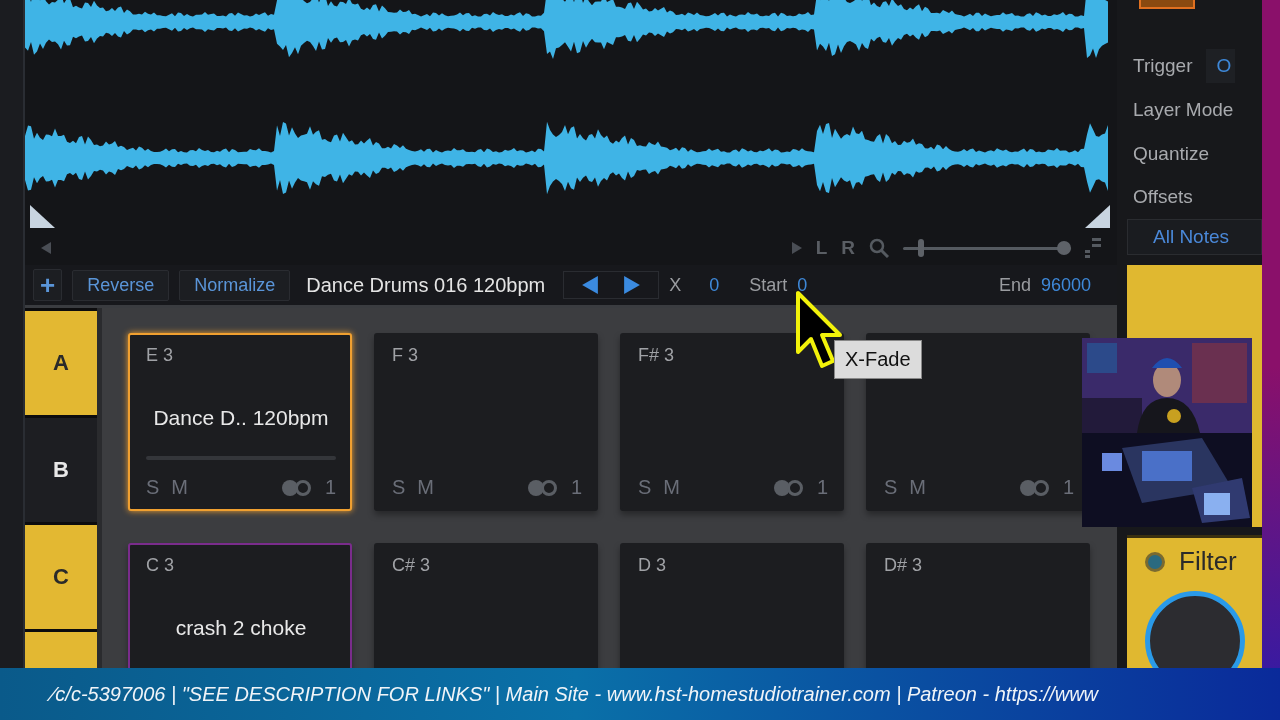 This screenshot has width=1280, height=720. What do you see at coordinates (405, 355) in the screenshot?
I see `pad-note: F 3` at bounding box center [405, 355].